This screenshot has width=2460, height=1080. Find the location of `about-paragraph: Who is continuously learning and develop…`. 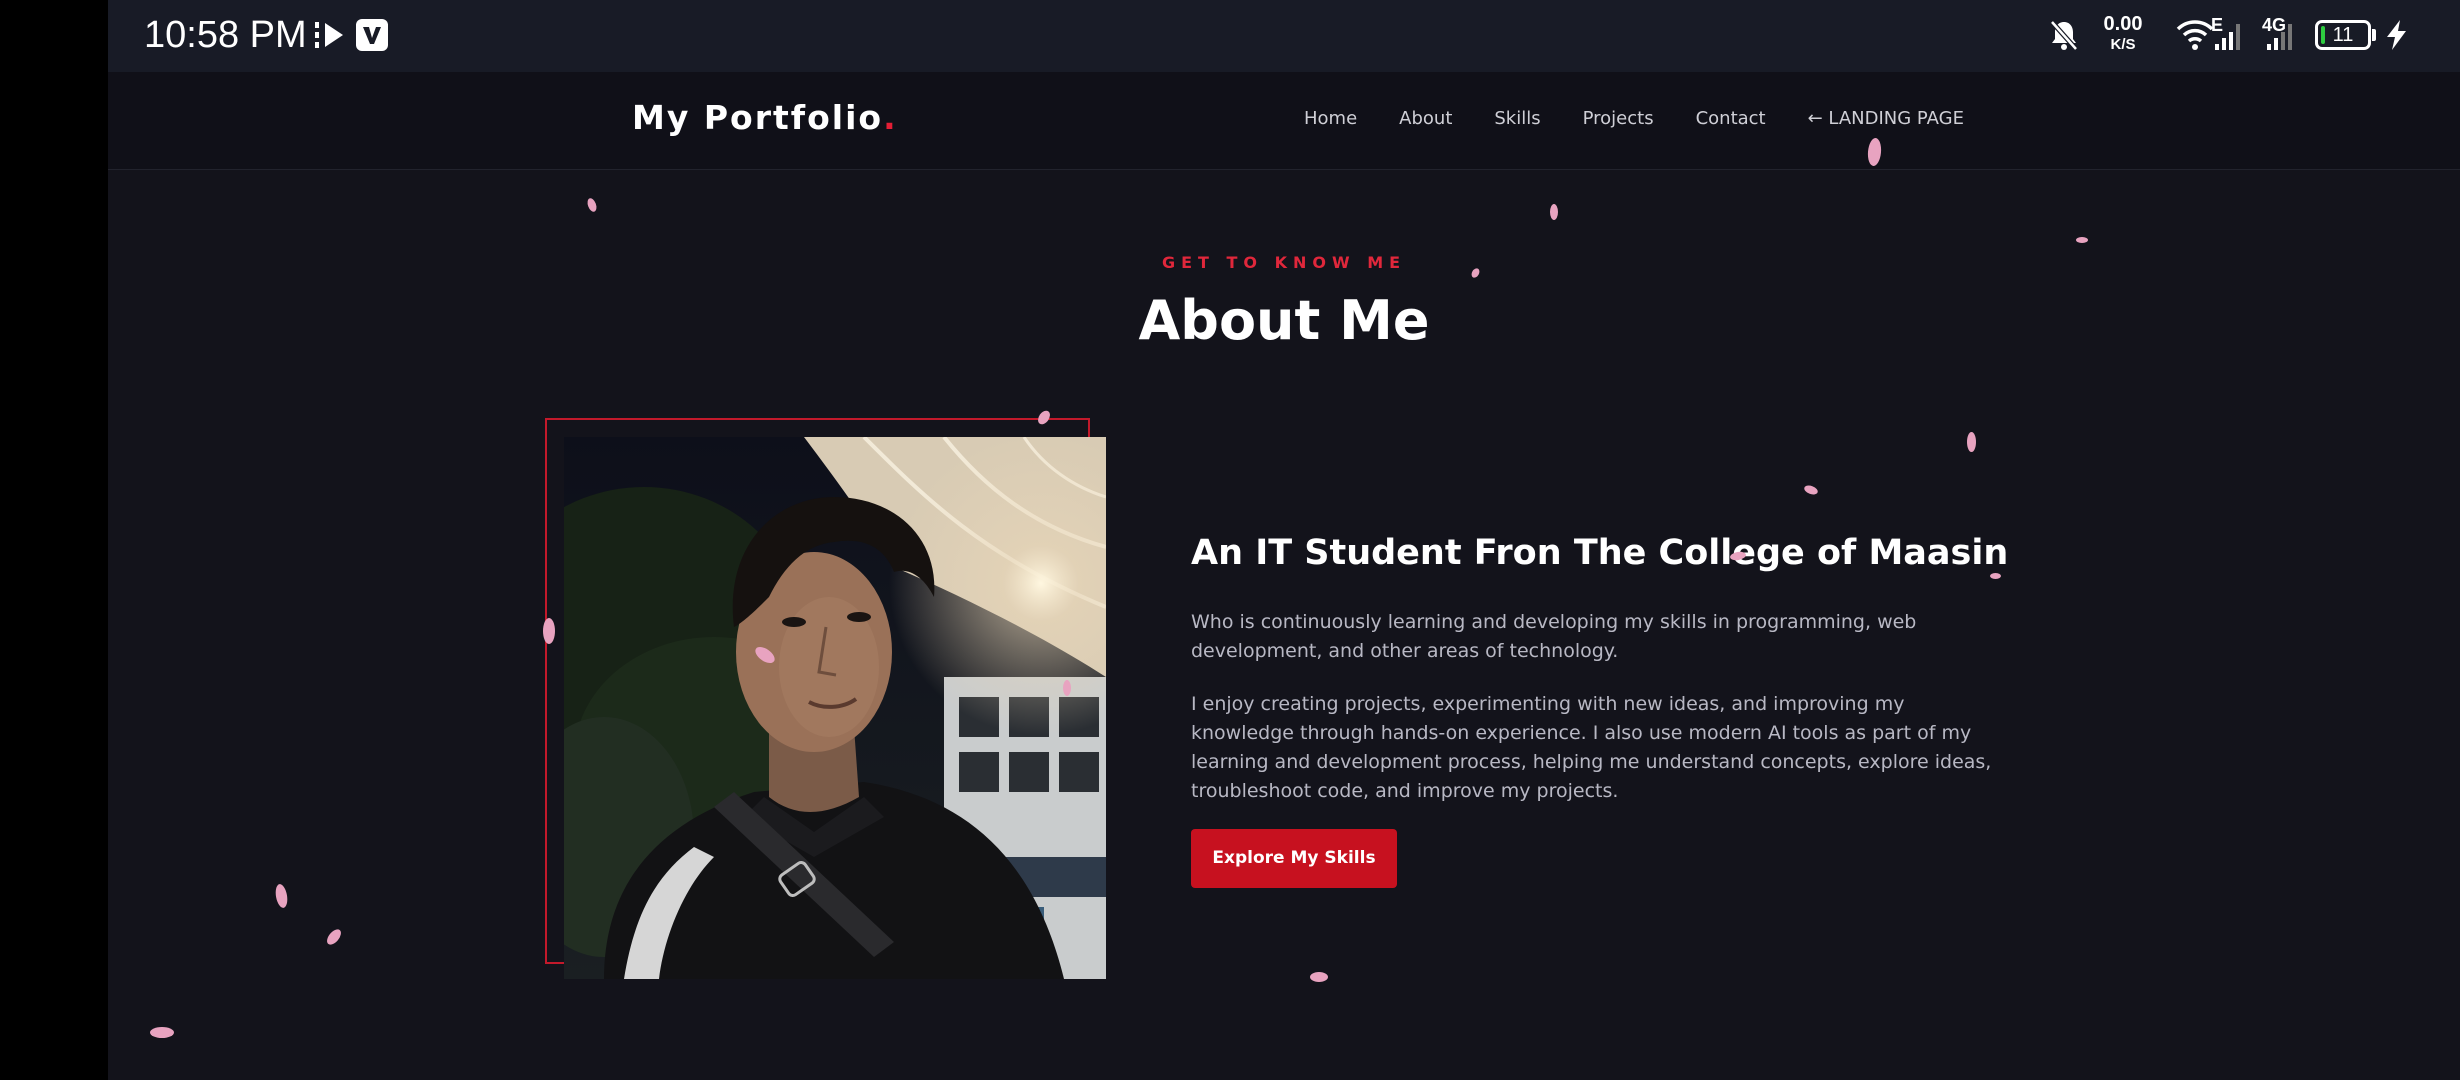

about-paragraph: Who is continuously learning and develop… is located at coordinates (1554, 636).